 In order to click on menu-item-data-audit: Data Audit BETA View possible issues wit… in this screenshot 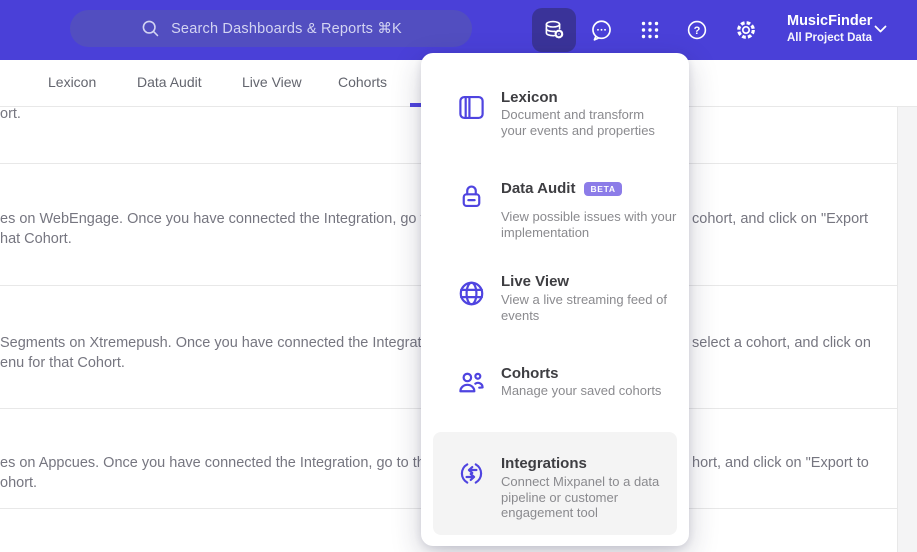, I will do `click(555, 218)`.